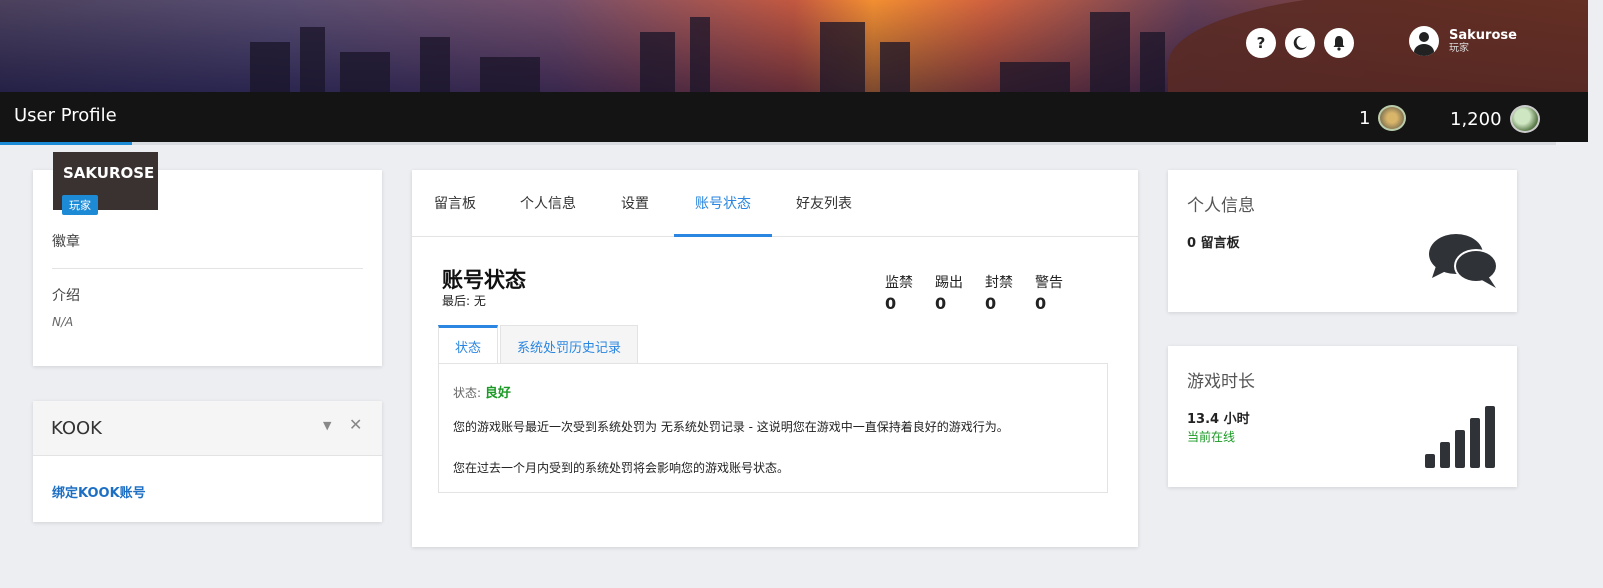  I want to click on tab-settings: 设置, so click(635, 203).